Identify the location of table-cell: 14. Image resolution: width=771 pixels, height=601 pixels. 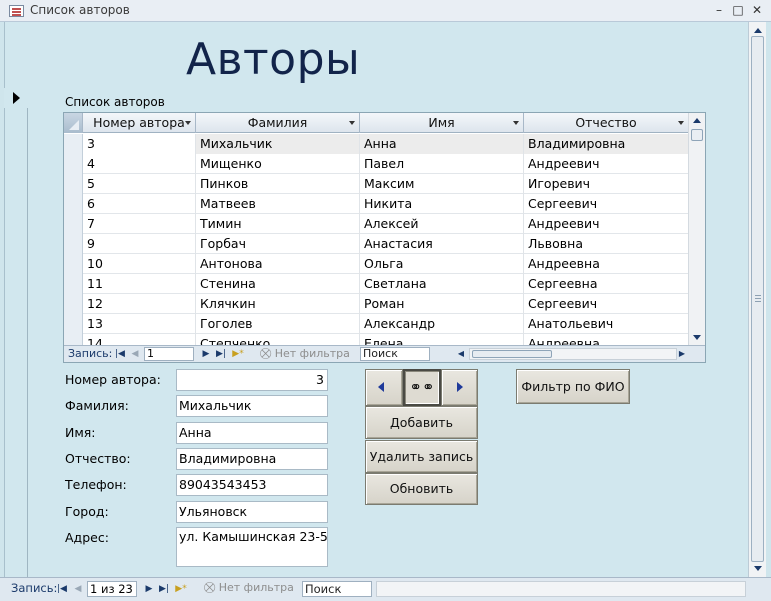
(139, 339).